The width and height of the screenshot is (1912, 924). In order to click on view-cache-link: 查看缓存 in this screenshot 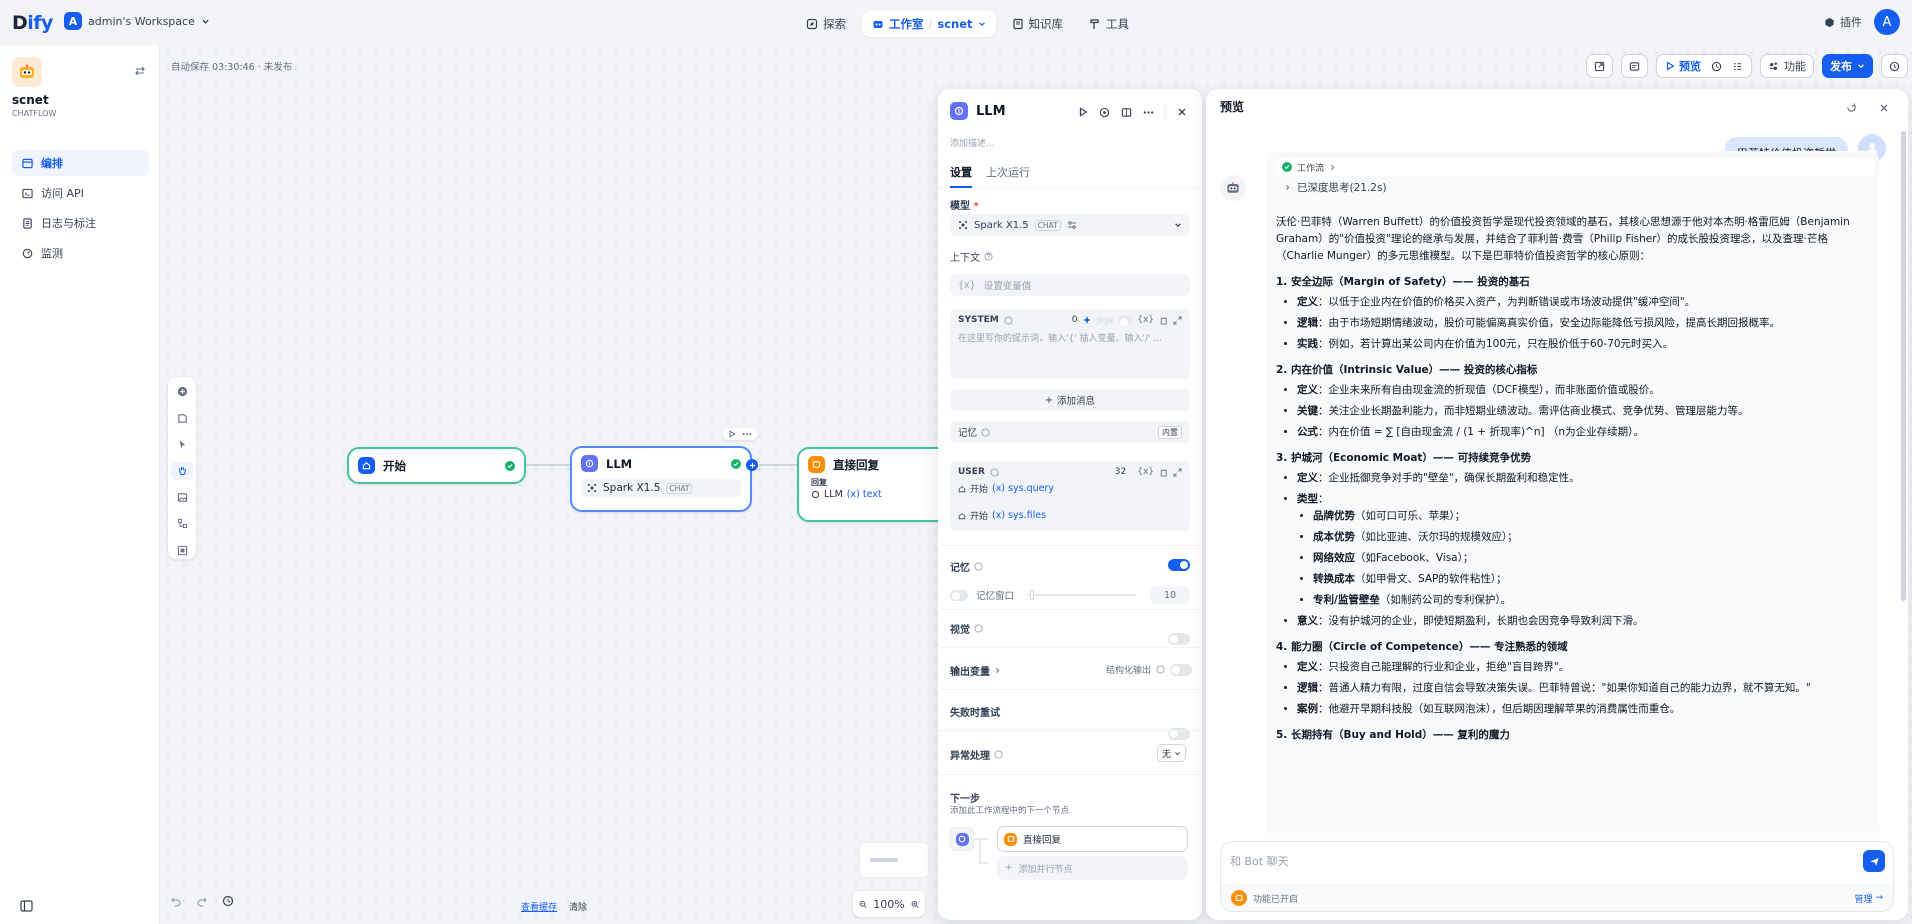, I will do `click(539, 906)`.